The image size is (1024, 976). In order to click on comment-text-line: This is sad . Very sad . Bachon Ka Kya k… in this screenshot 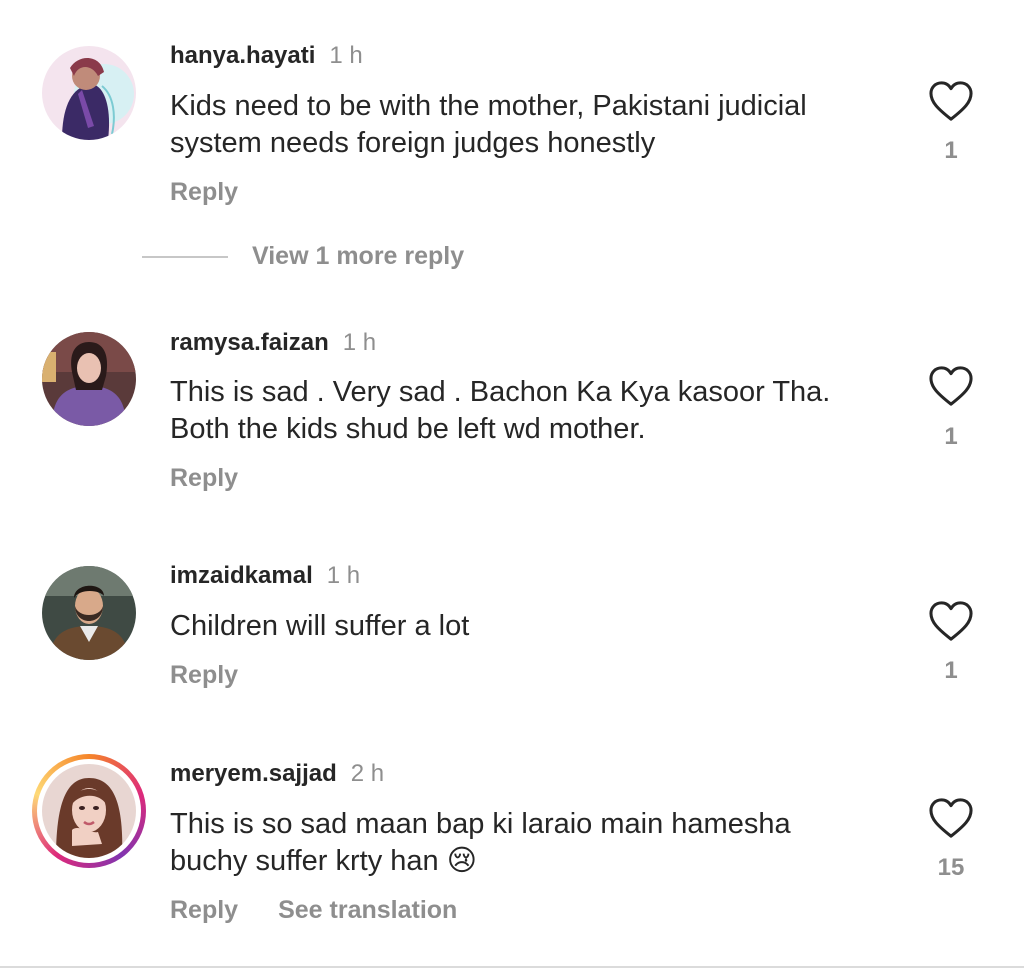, I will do `click(500, 392)`.